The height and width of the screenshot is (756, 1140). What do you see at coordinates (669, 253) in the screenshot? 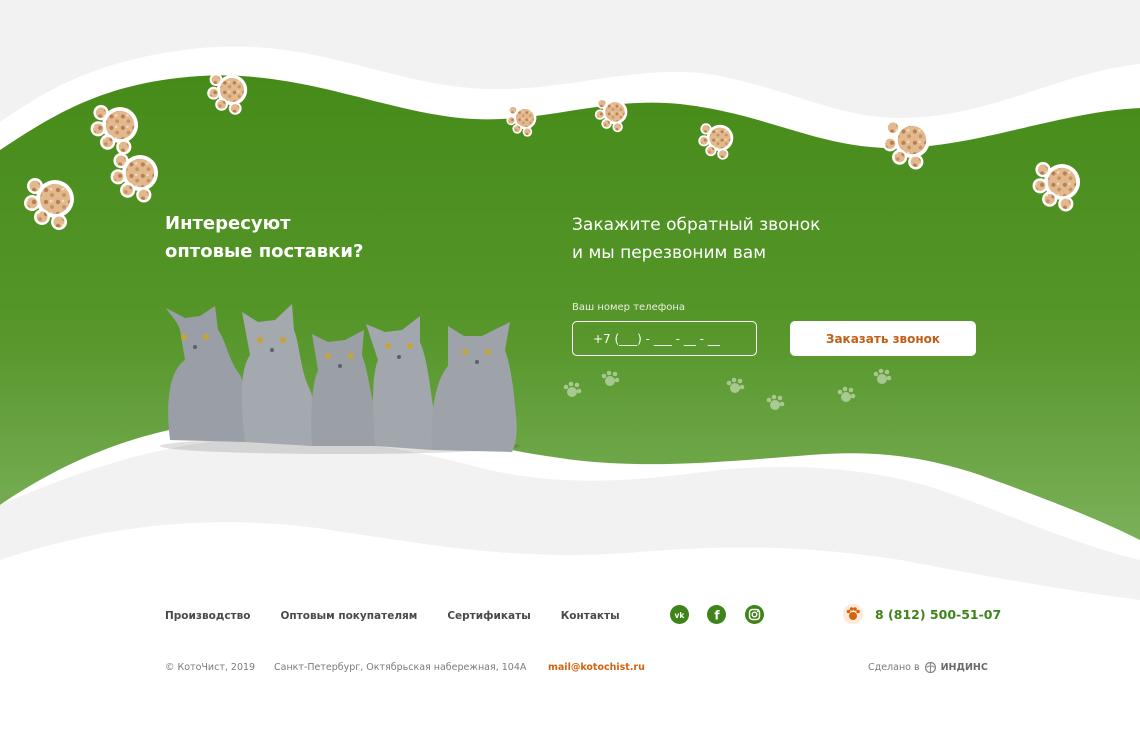
I see `callback-callout-line2: и мы перезвоним вам` at bounding box center [669, 253].